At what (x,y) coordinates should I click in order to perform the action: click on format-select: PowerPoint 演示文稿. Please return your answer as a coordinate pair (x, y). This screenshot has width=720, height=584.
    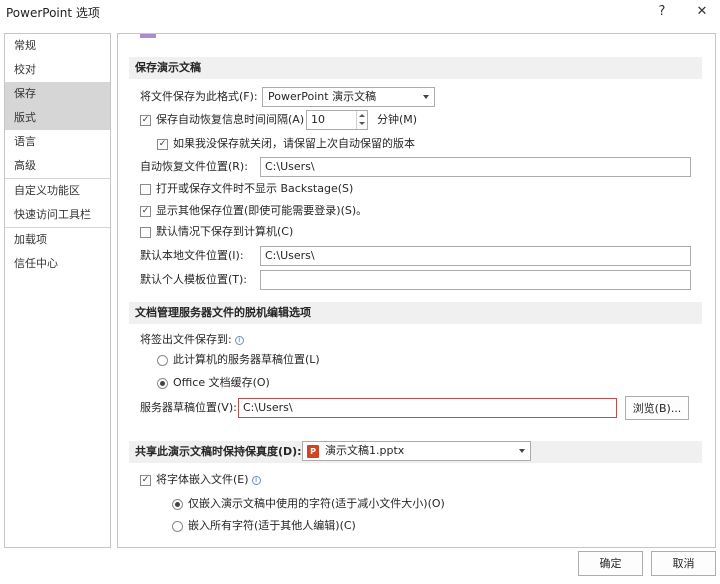
    Looking at the image, I should click on (348, 97).